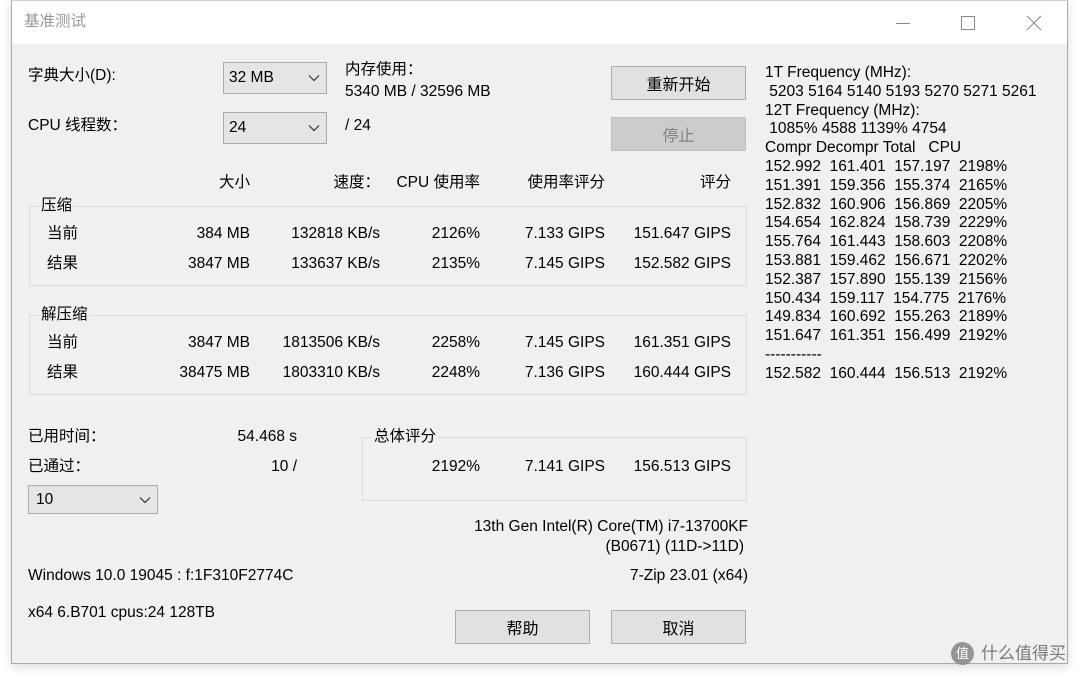 Image resolution: width=1080 pixels, height=676 pixels. I want to click on maximize-icon, so click(968, 22).